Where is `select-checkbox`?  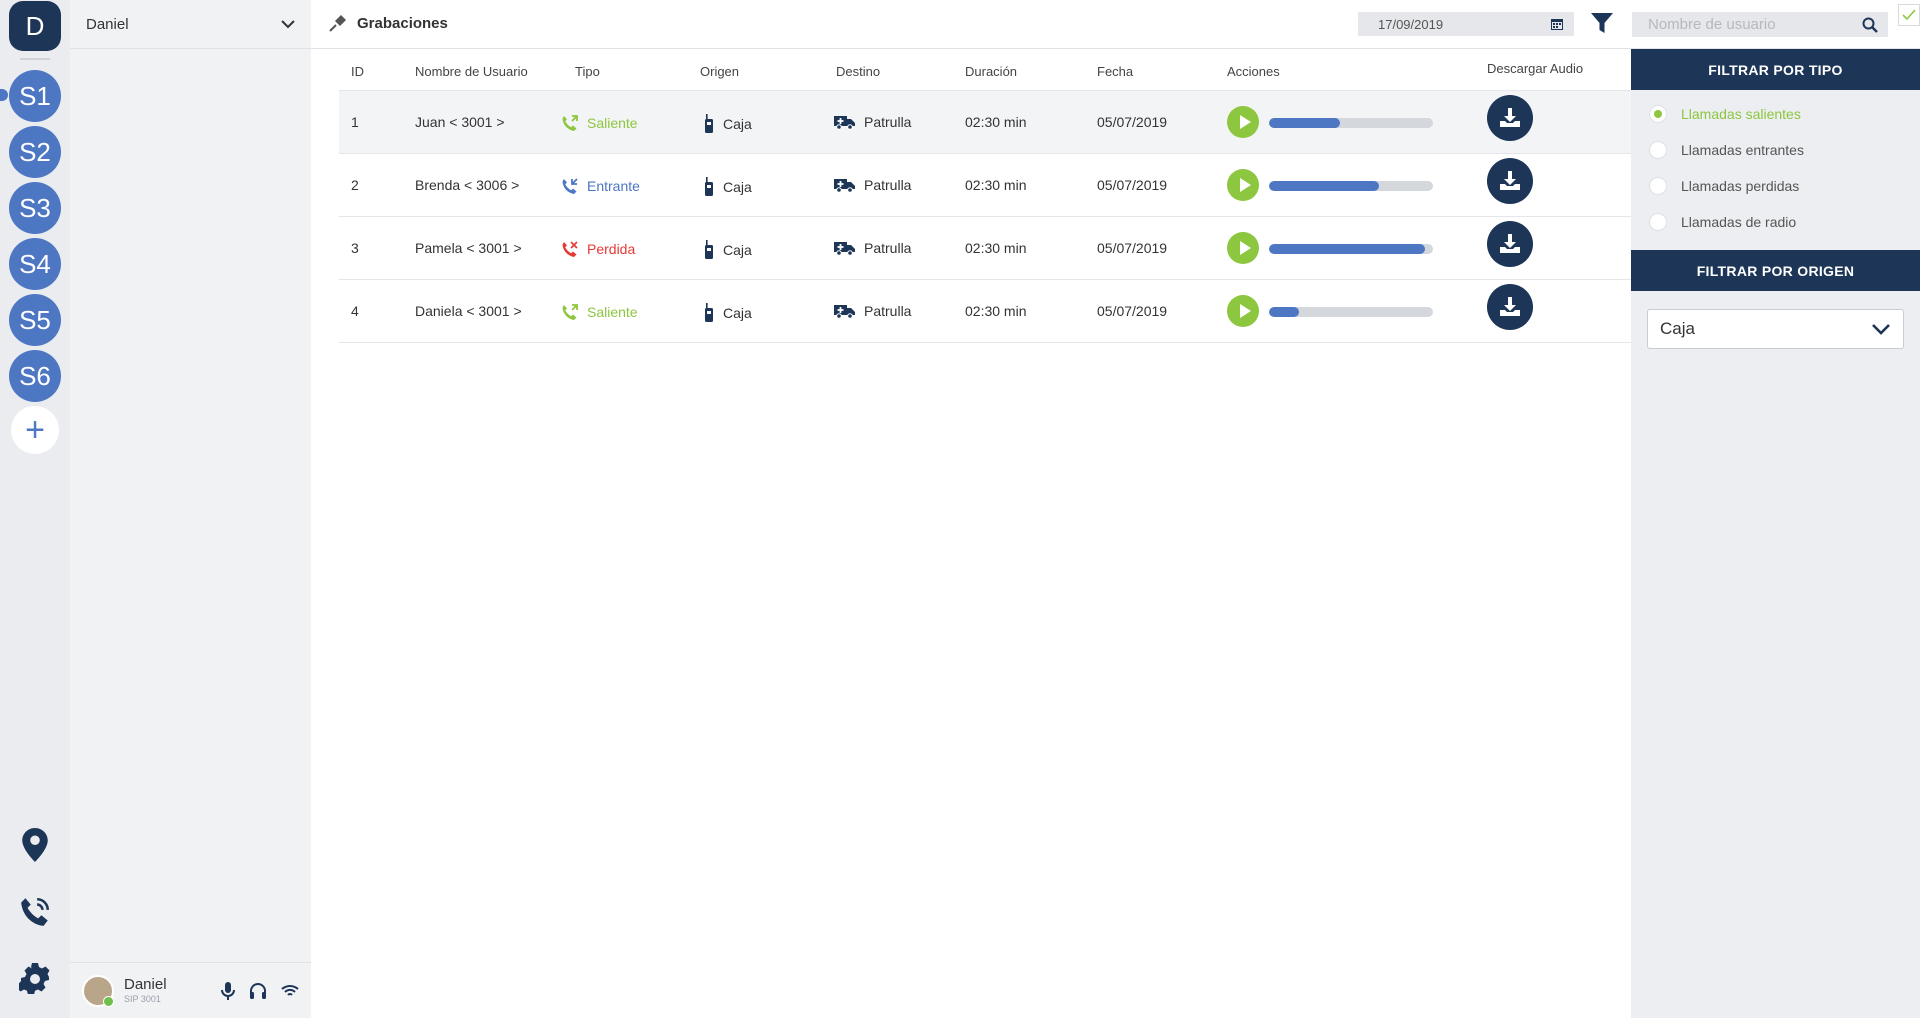 select-checkbox is located at coordinates (1909, 15).